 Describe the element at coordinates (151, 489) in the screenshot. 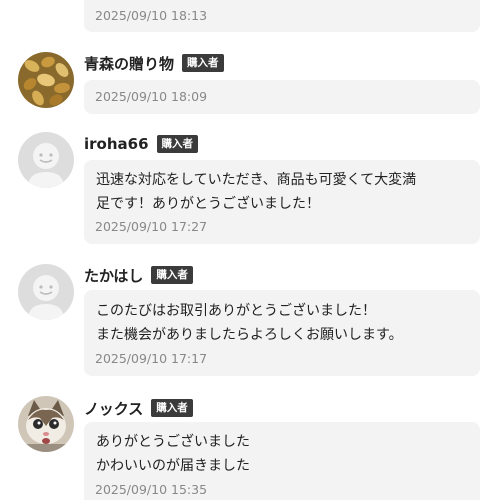

I see `review-timestamp: 2025/09/10 15:35` at that location.